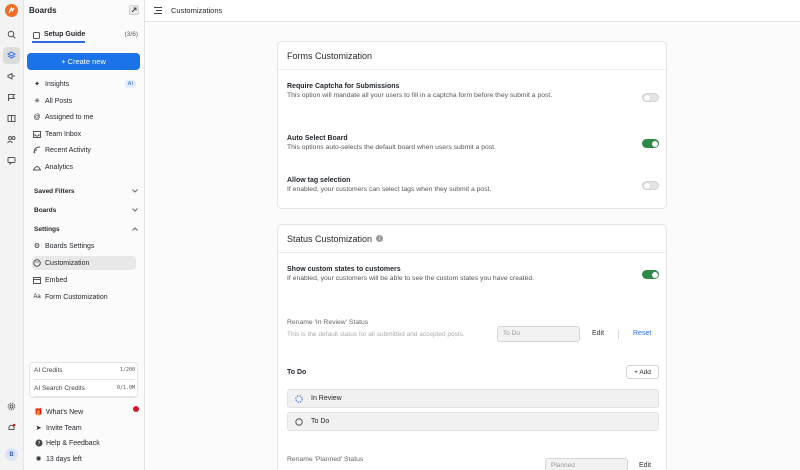 This screenshot has width=800, height=470. What do you see at coordinates (130, 84) in the screenshot?
I see `ai-badge: AI` at bounding box center [130, 84].